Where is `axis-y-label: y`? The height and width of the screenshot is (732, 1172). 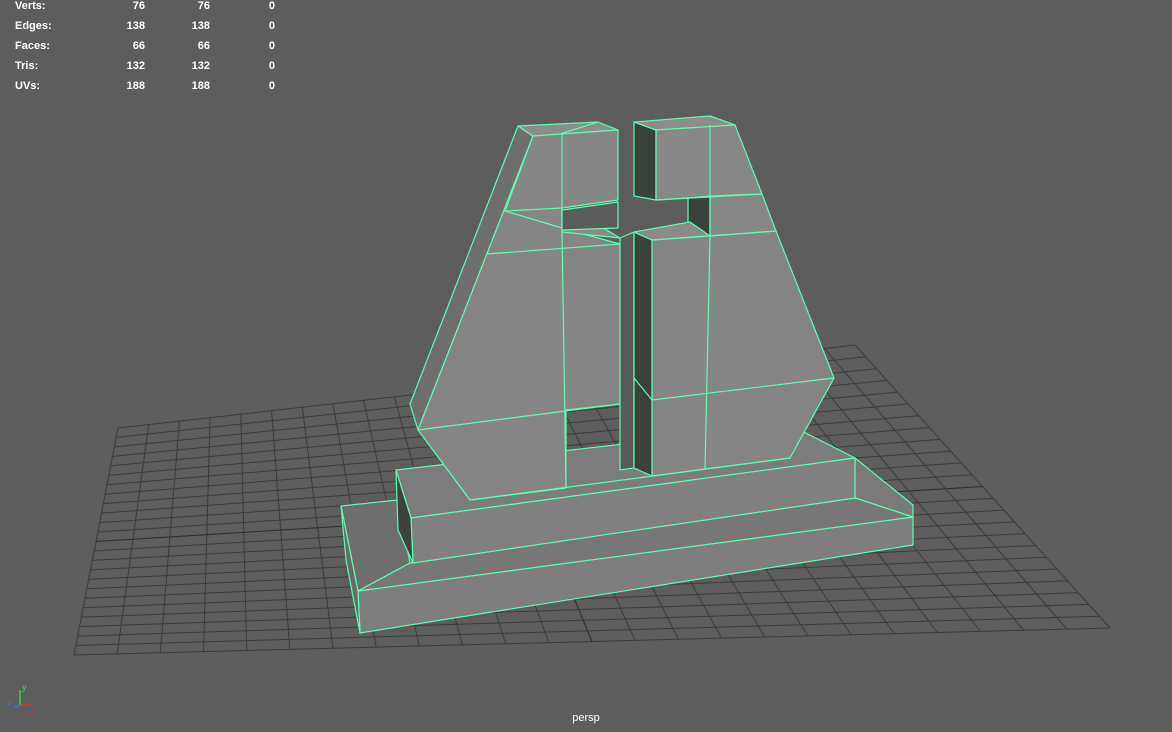 axis-y-label: y is located at coordinates (24, 687).